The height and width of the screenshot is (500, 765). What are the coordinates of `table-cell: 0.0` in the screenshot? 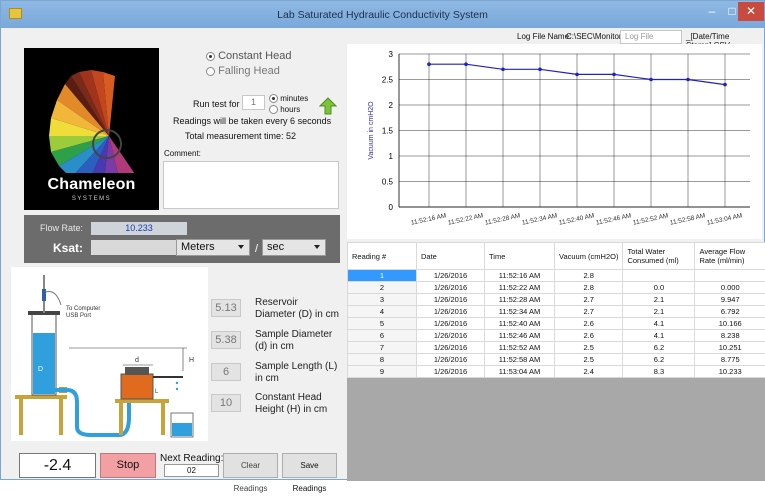 It's located at (659, 288).